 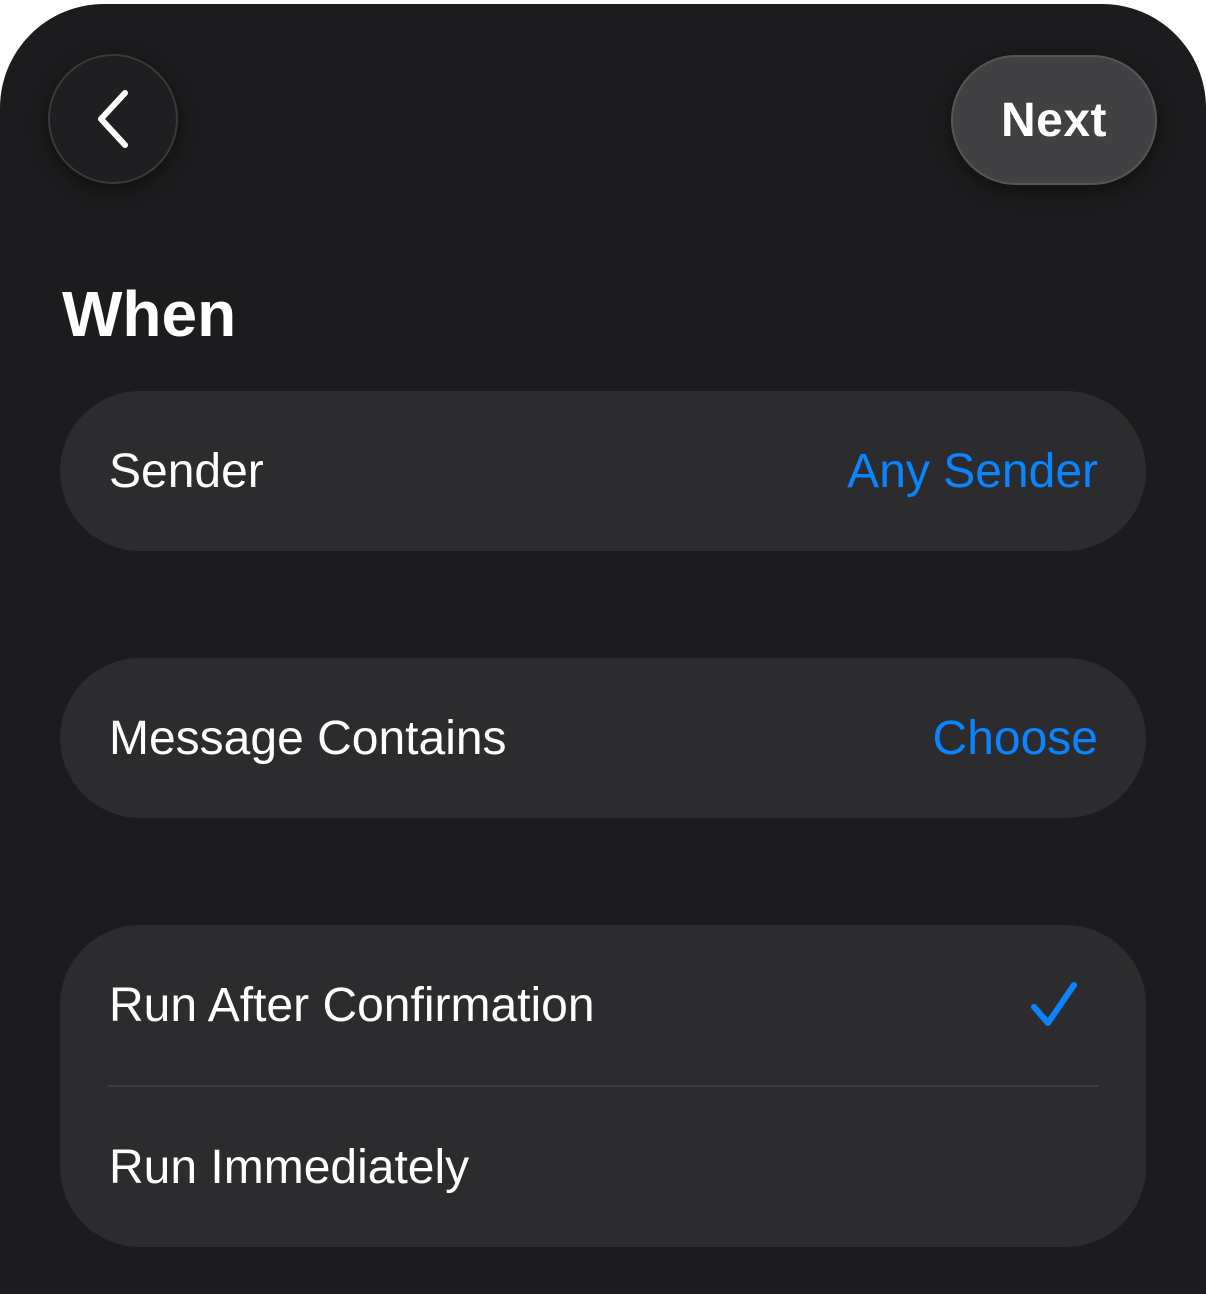 What do you see at coordinates (603, 1167) in the screenshot?
I see `run-immediately-option: Run Immediately` at bounding box center [603, 1167].